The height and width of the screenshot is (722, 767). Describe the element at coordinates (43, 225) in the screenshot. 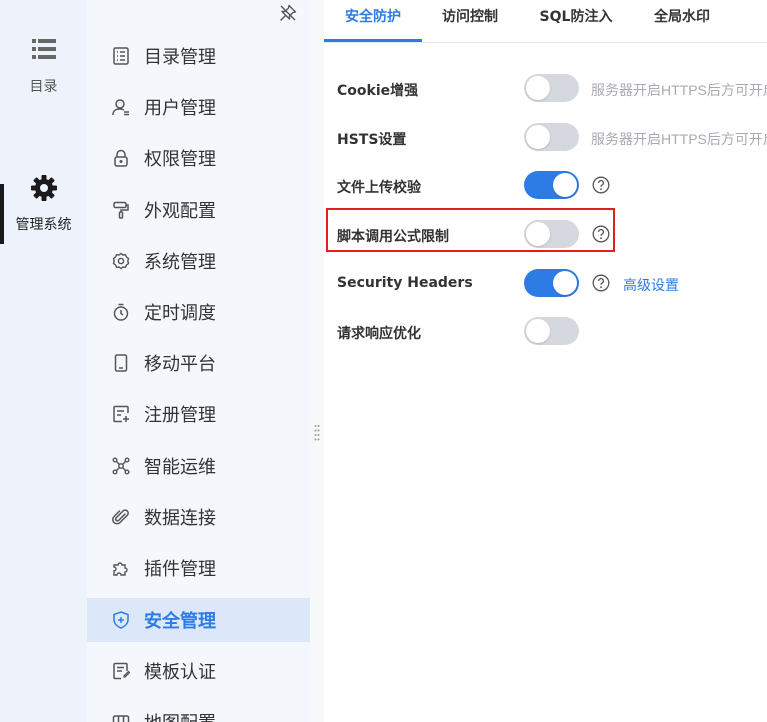

I see `rail-label-admin-system: 管理系统` at that location.